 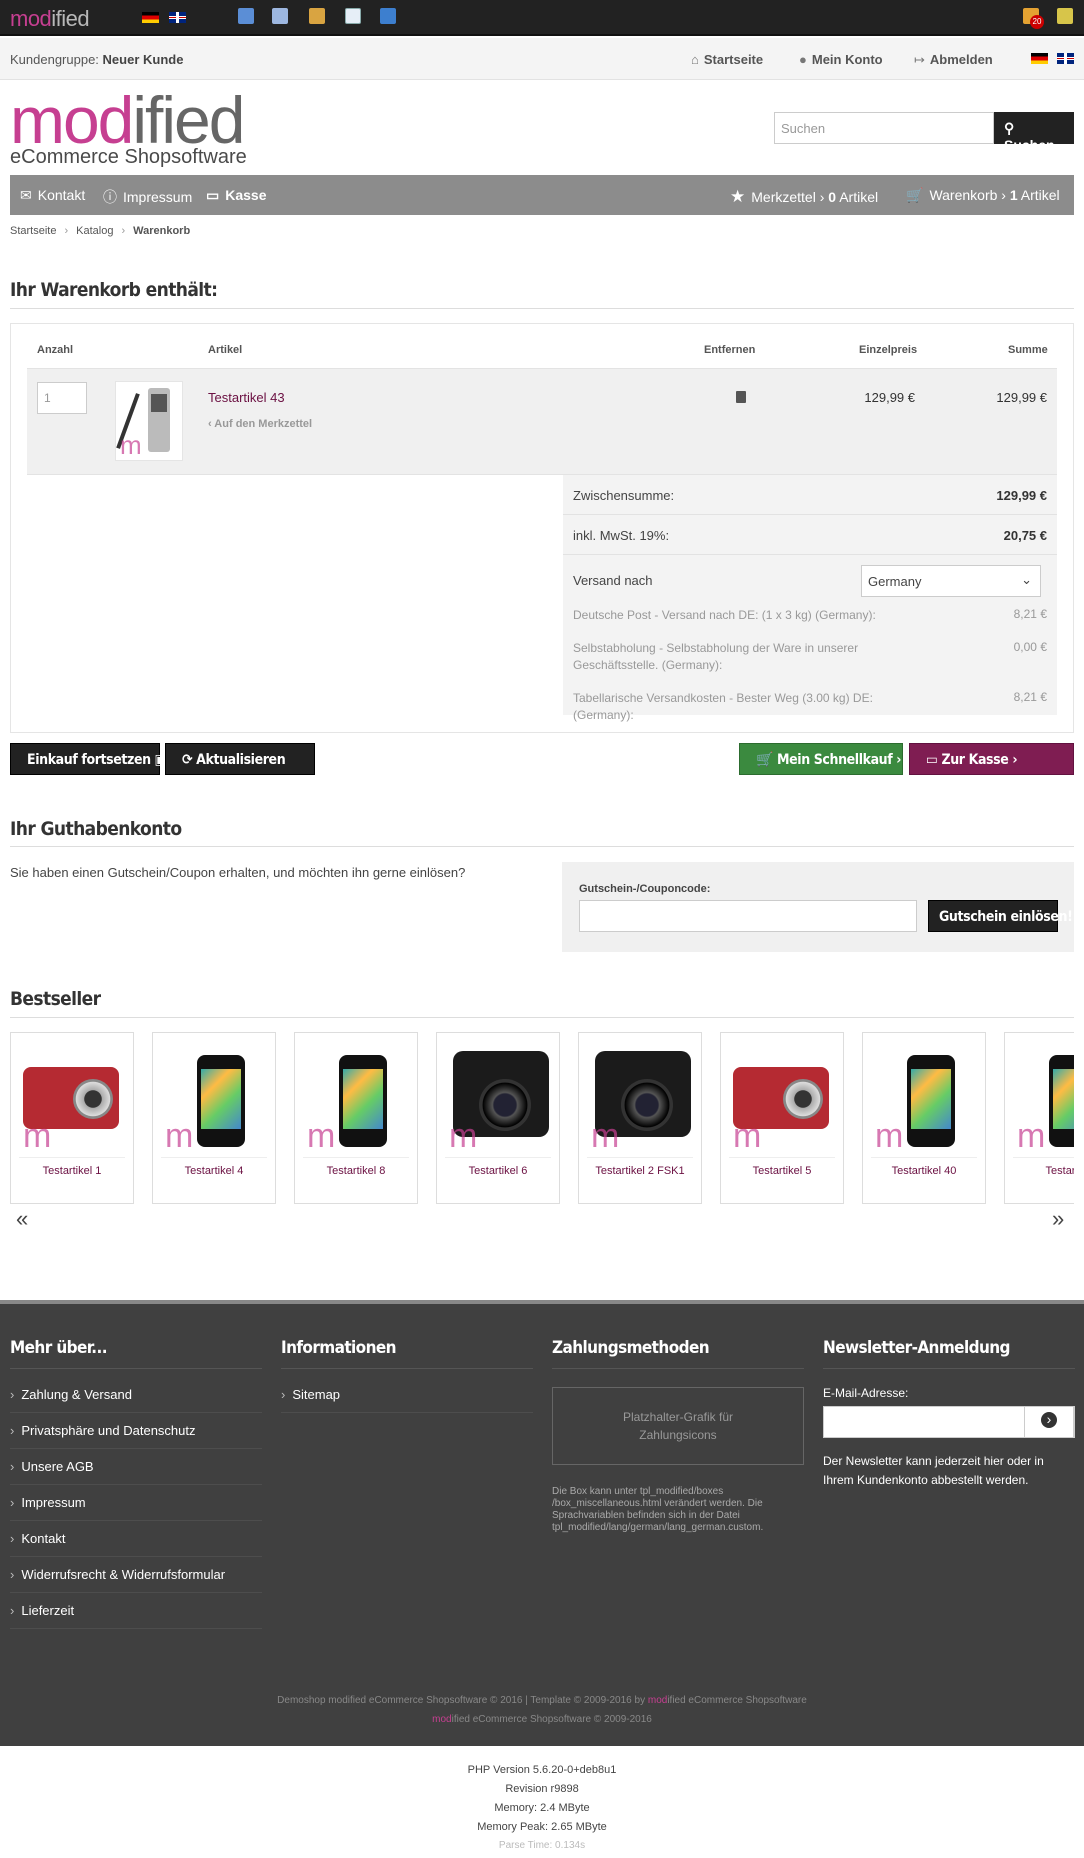 What do you see at coordinates (26, 195) in the screenshot?
I see `envelope-icon: ✉` at bounding box center [26, 195].